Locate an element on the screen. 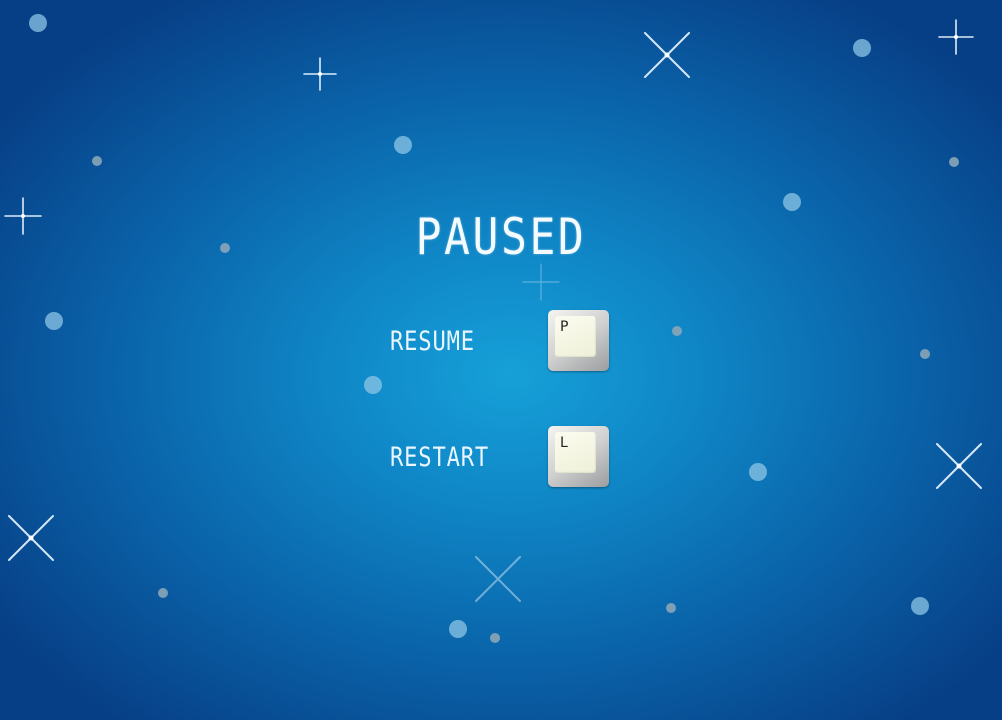 The image size is (1002, 720). restart-label: RESTART is located at coordinates (440, 457).